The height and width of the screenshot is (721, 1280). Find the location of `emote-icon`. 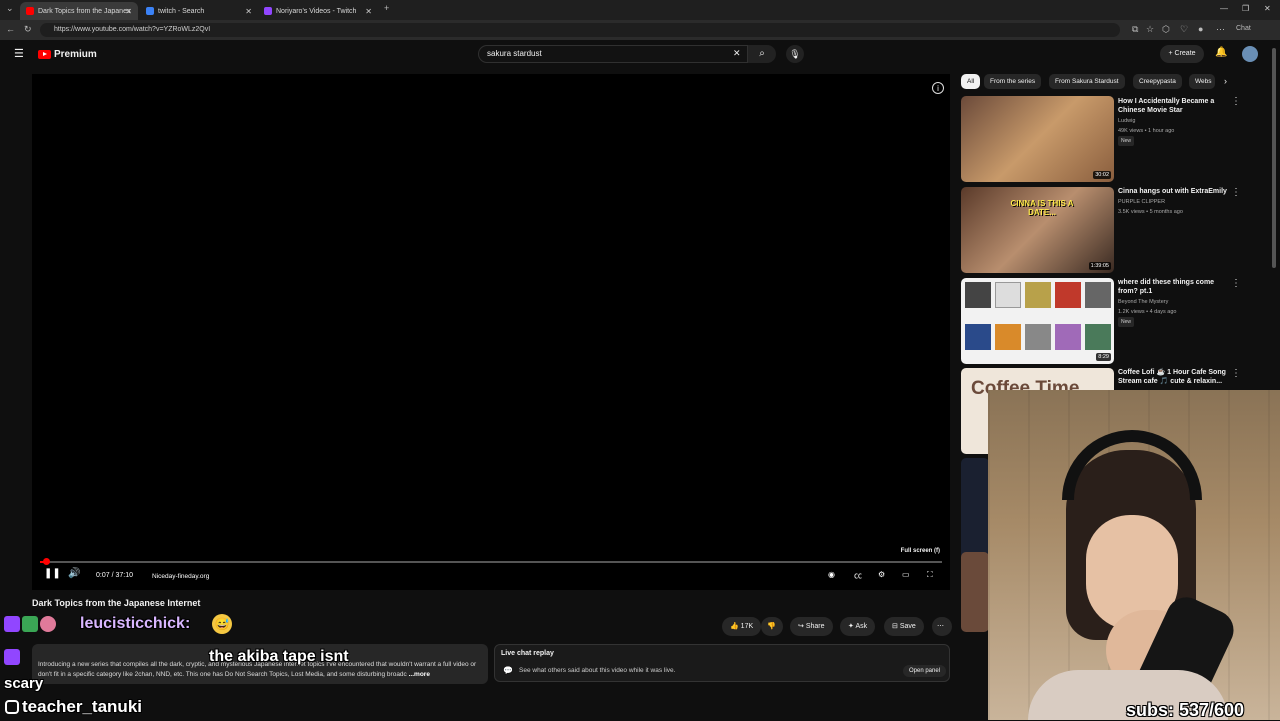

emote-icon is located at coordinates (48, 624).